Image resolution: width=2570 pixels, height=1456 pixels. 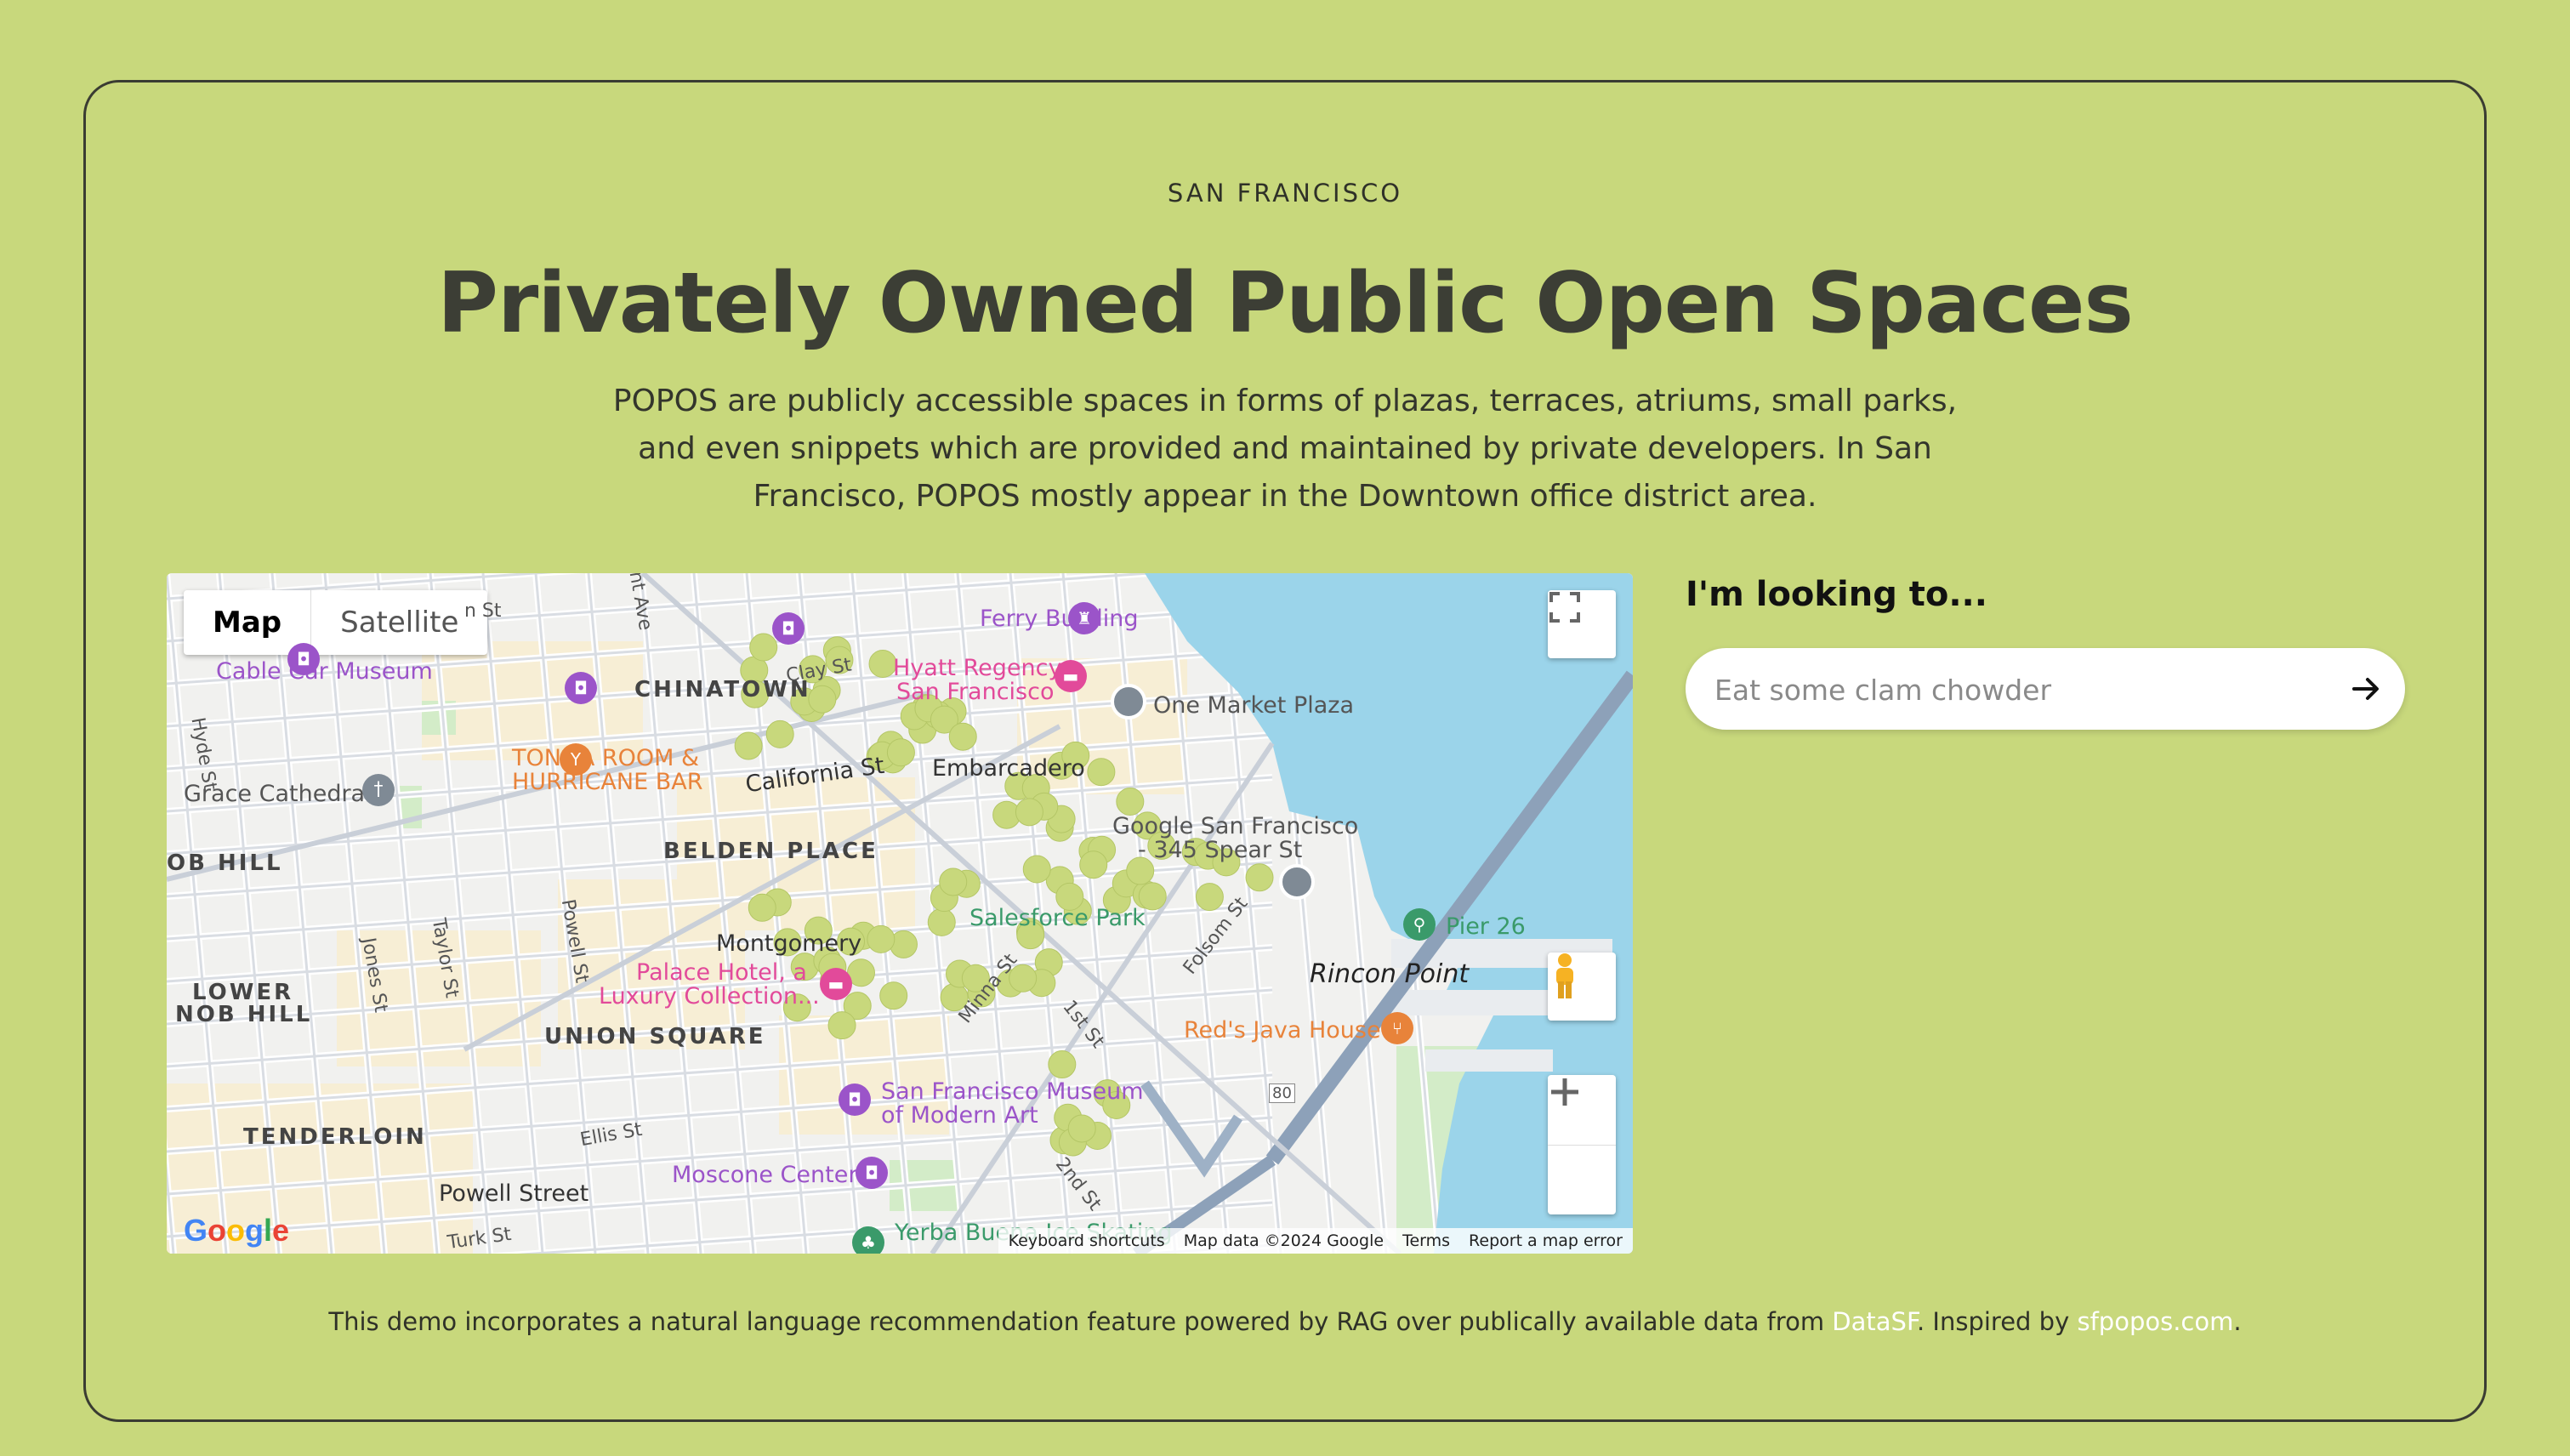 What do you see at coordinates (1564, 607) in the screenshot?
I see `fullscreen-icon` at bounding box center [1564, 607].